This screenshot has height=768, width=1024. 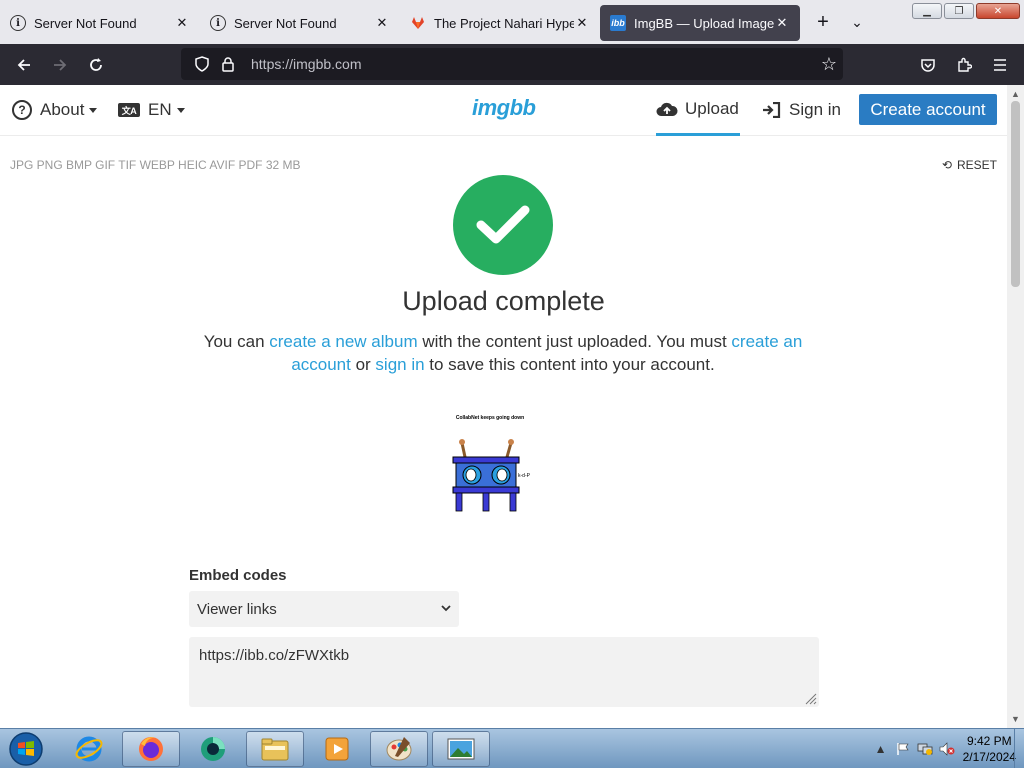 What do you see at coordinates (1015, 719) in the screenshot?
I see `scroll-down-arrow-icon: ▼` at bounding box center [1015, 719].